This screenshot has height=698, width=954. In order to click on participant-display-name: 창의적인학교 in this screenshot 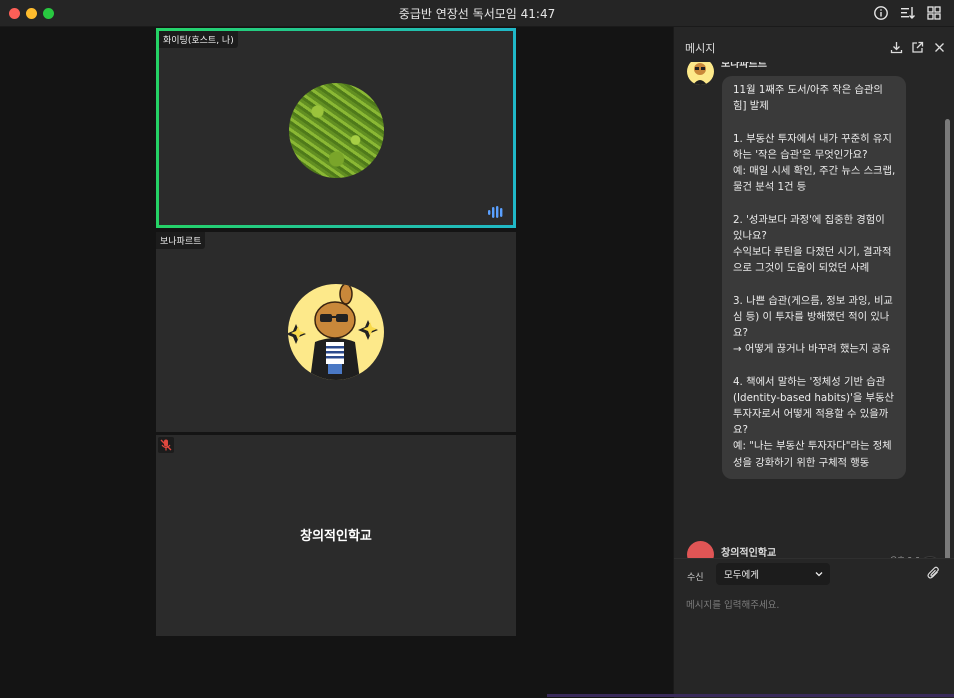, I will do `click(336, 536)`.